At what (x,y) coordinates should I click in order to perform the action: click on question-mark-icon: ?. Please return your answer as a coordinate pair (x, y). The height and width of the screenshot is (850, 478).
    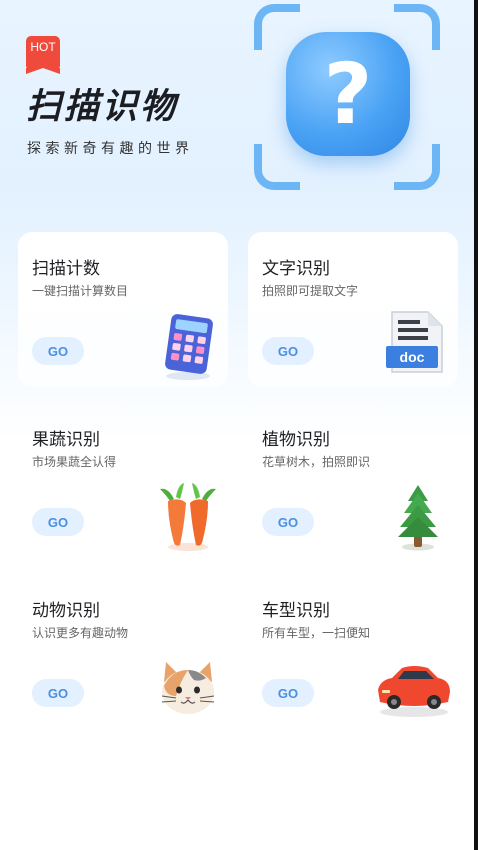
    Looking at the image, I should click on (348, 94).